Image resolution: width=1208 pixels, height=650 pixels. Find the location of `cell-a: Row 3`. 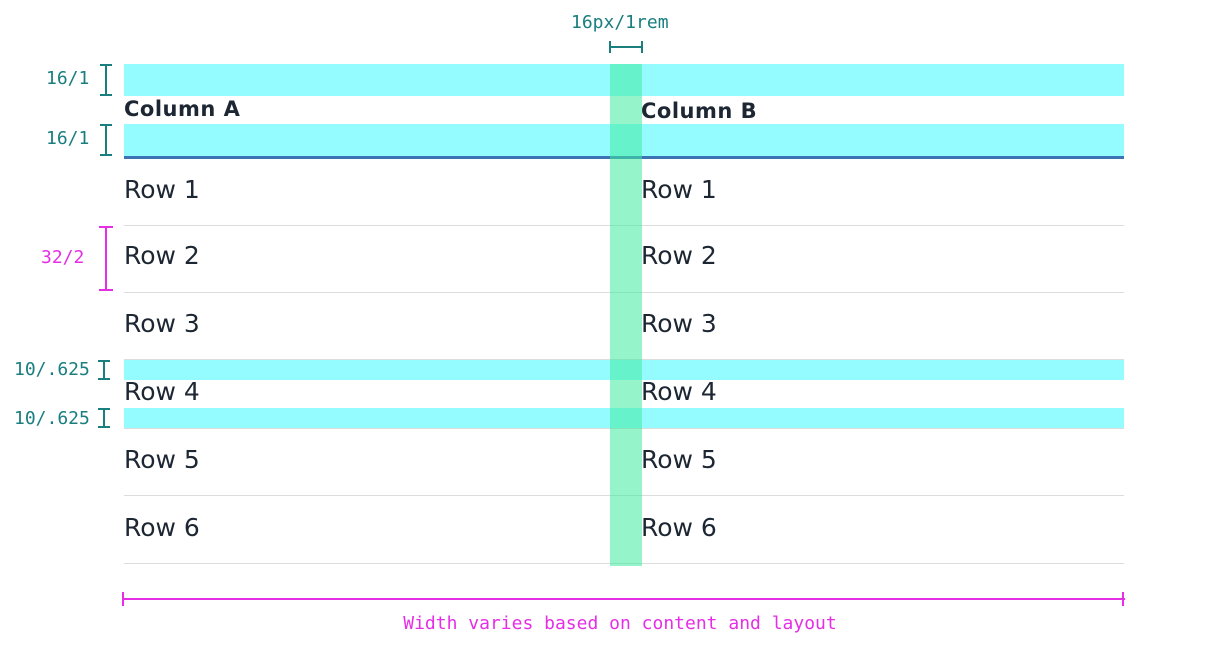

cell-a: Row 3 is located at coordinates (162, 323).